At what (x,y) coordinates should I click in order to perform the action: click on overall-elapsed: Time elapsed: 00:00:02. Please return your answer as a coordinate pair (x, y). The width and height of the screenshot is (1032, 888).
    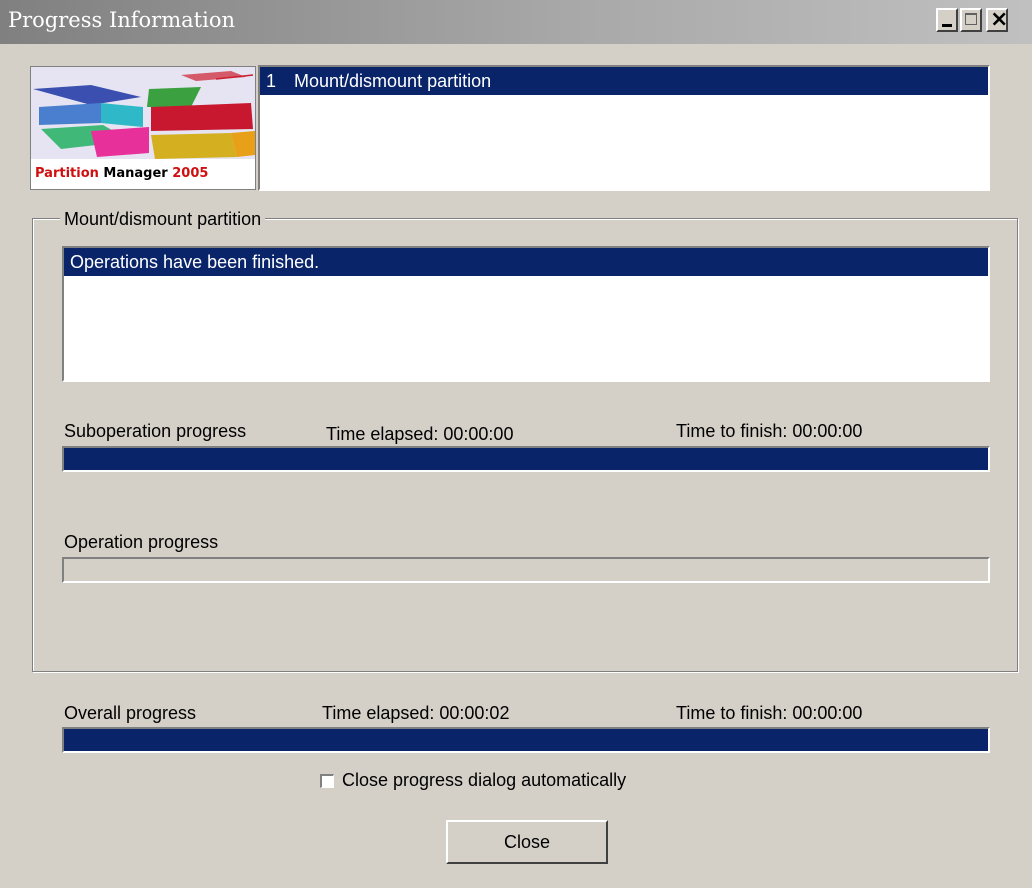
    Looking at the image, I should click on (416, 713).